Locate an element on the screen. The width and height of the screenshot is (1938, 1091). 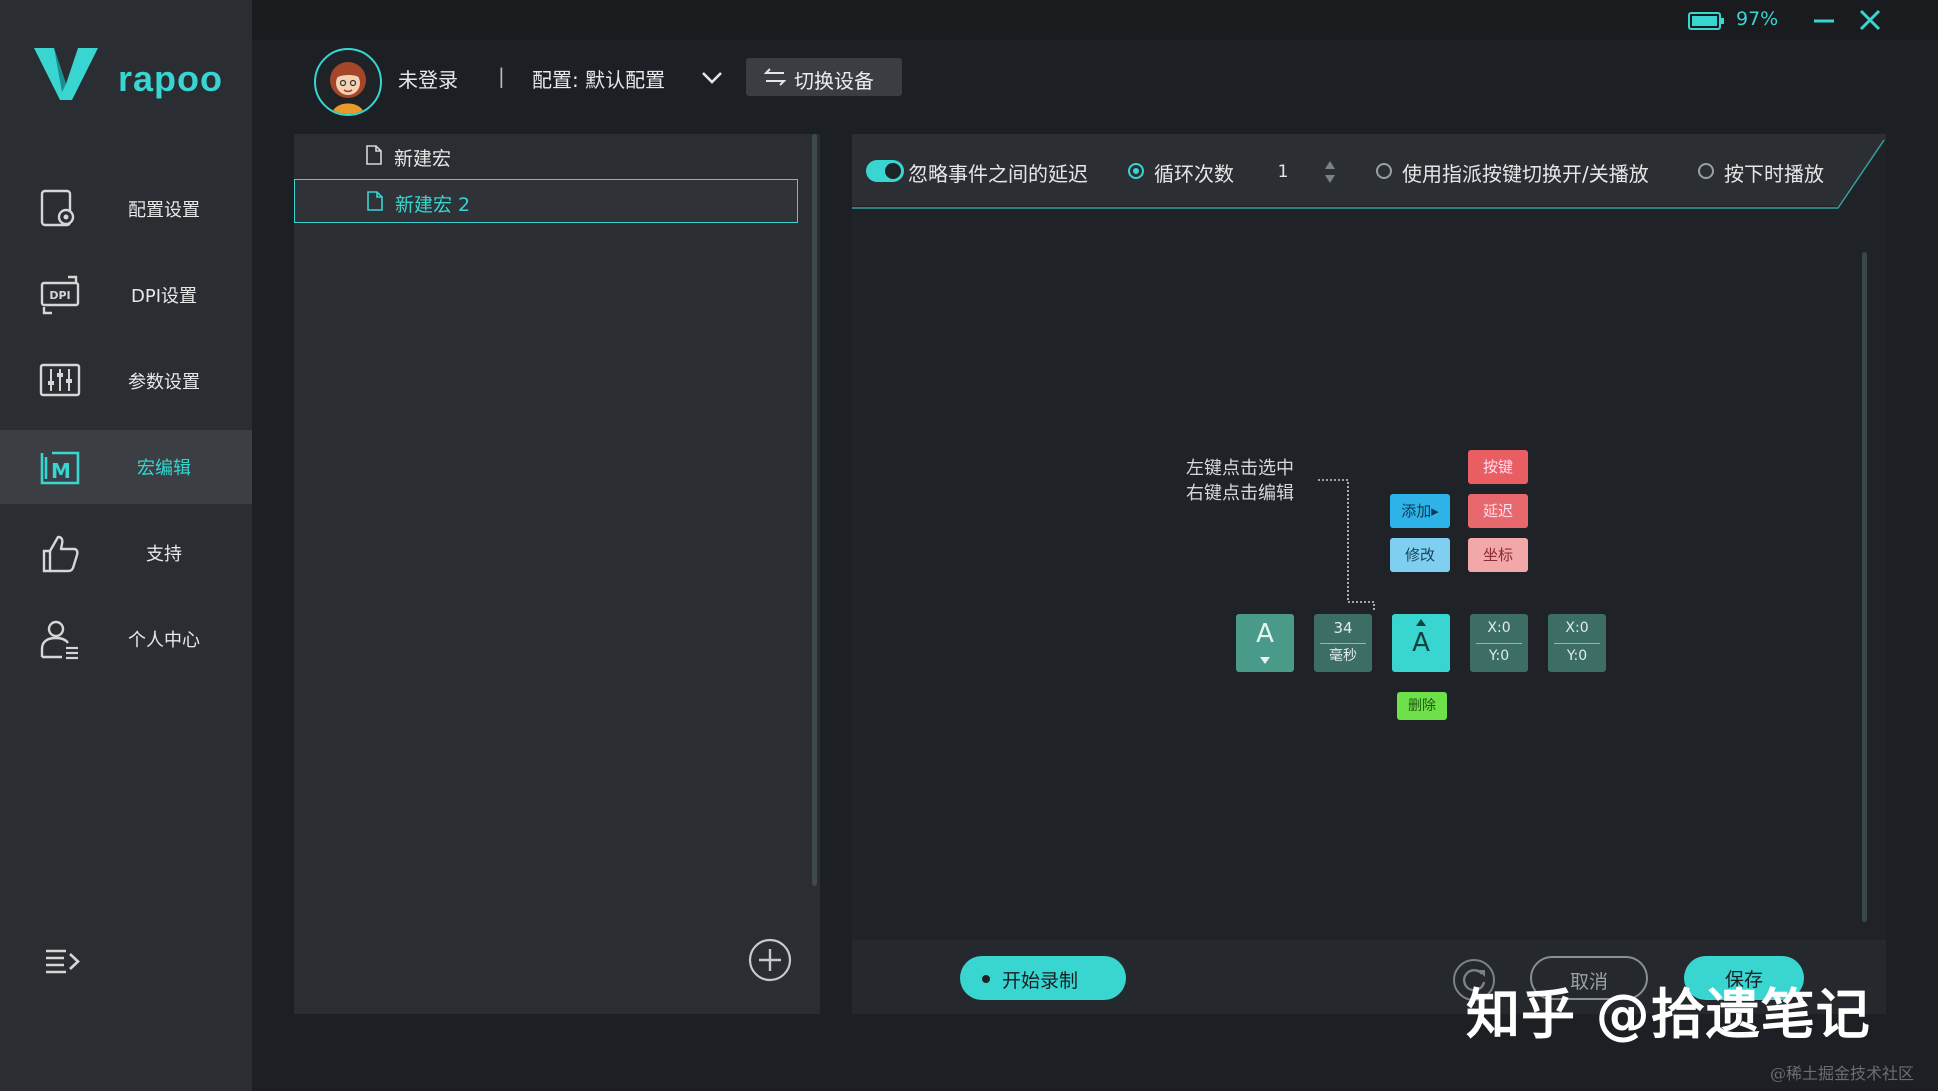
rapoo-v-icon is located at coordinates (66, 74).